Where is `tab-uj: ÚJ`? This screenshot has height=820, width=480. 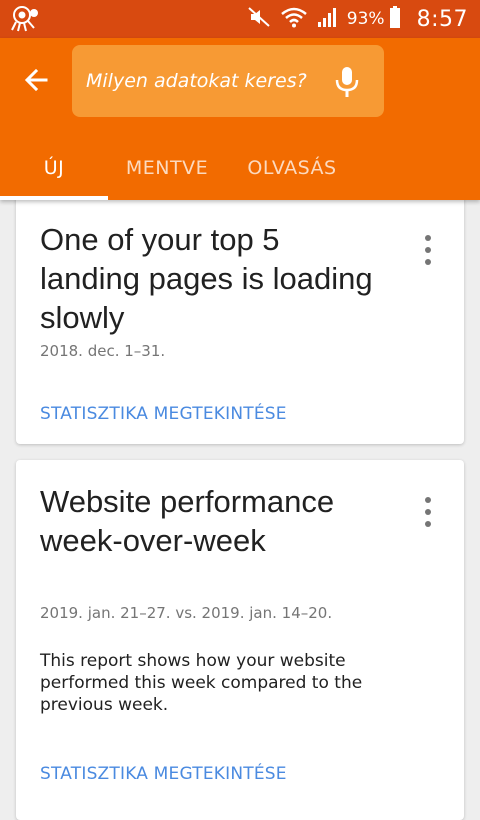
tab-uj: ÚJ is located at coordinates (54, 168).